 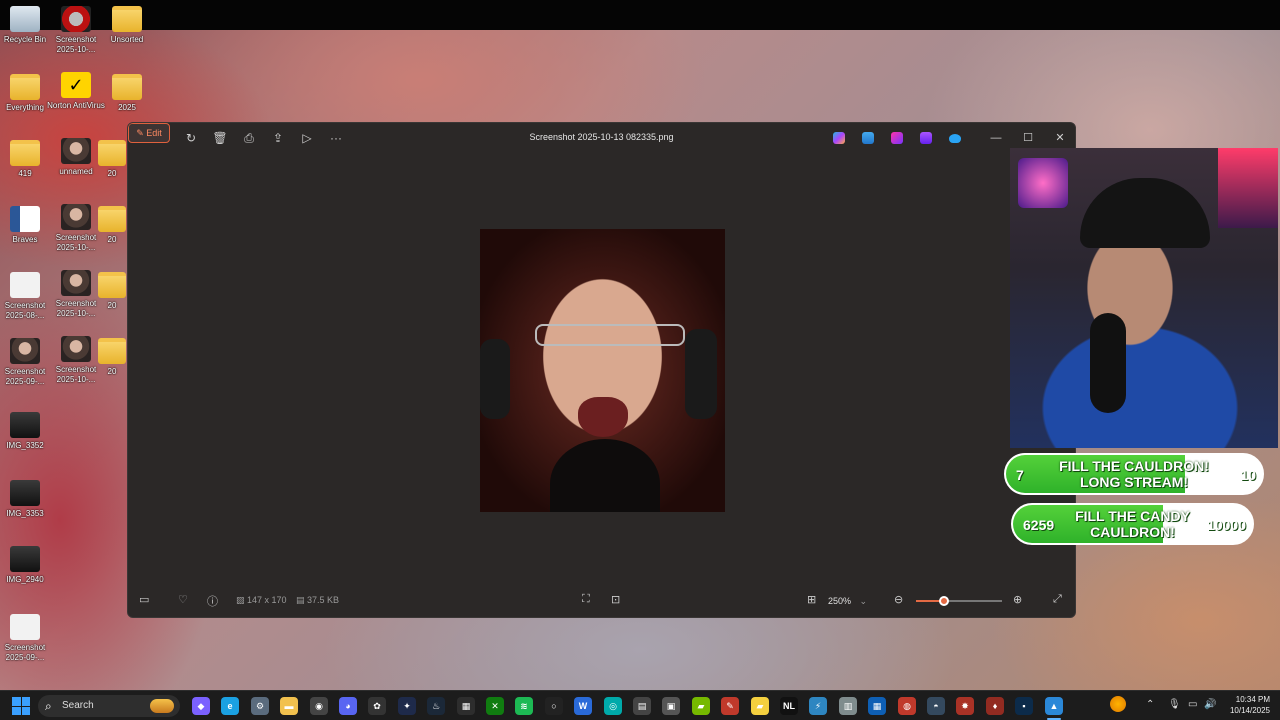 I want to click on network-icon: ▭, so click(x=1192, y=704).